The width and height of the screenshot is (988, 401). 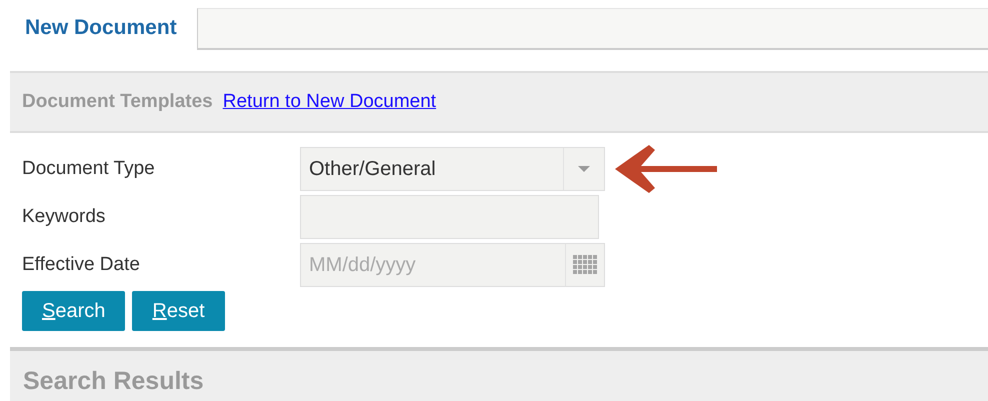 I want to click on section-title: Document Templates, so click(x=117, y=102).